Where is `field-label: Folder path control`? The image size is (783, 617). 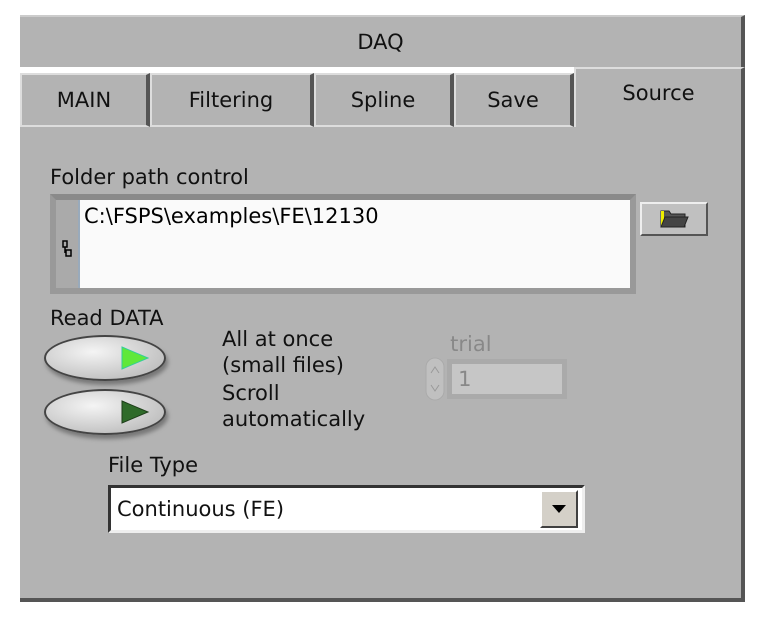
field-label: Folder path control is located at coordinates (150, 177).